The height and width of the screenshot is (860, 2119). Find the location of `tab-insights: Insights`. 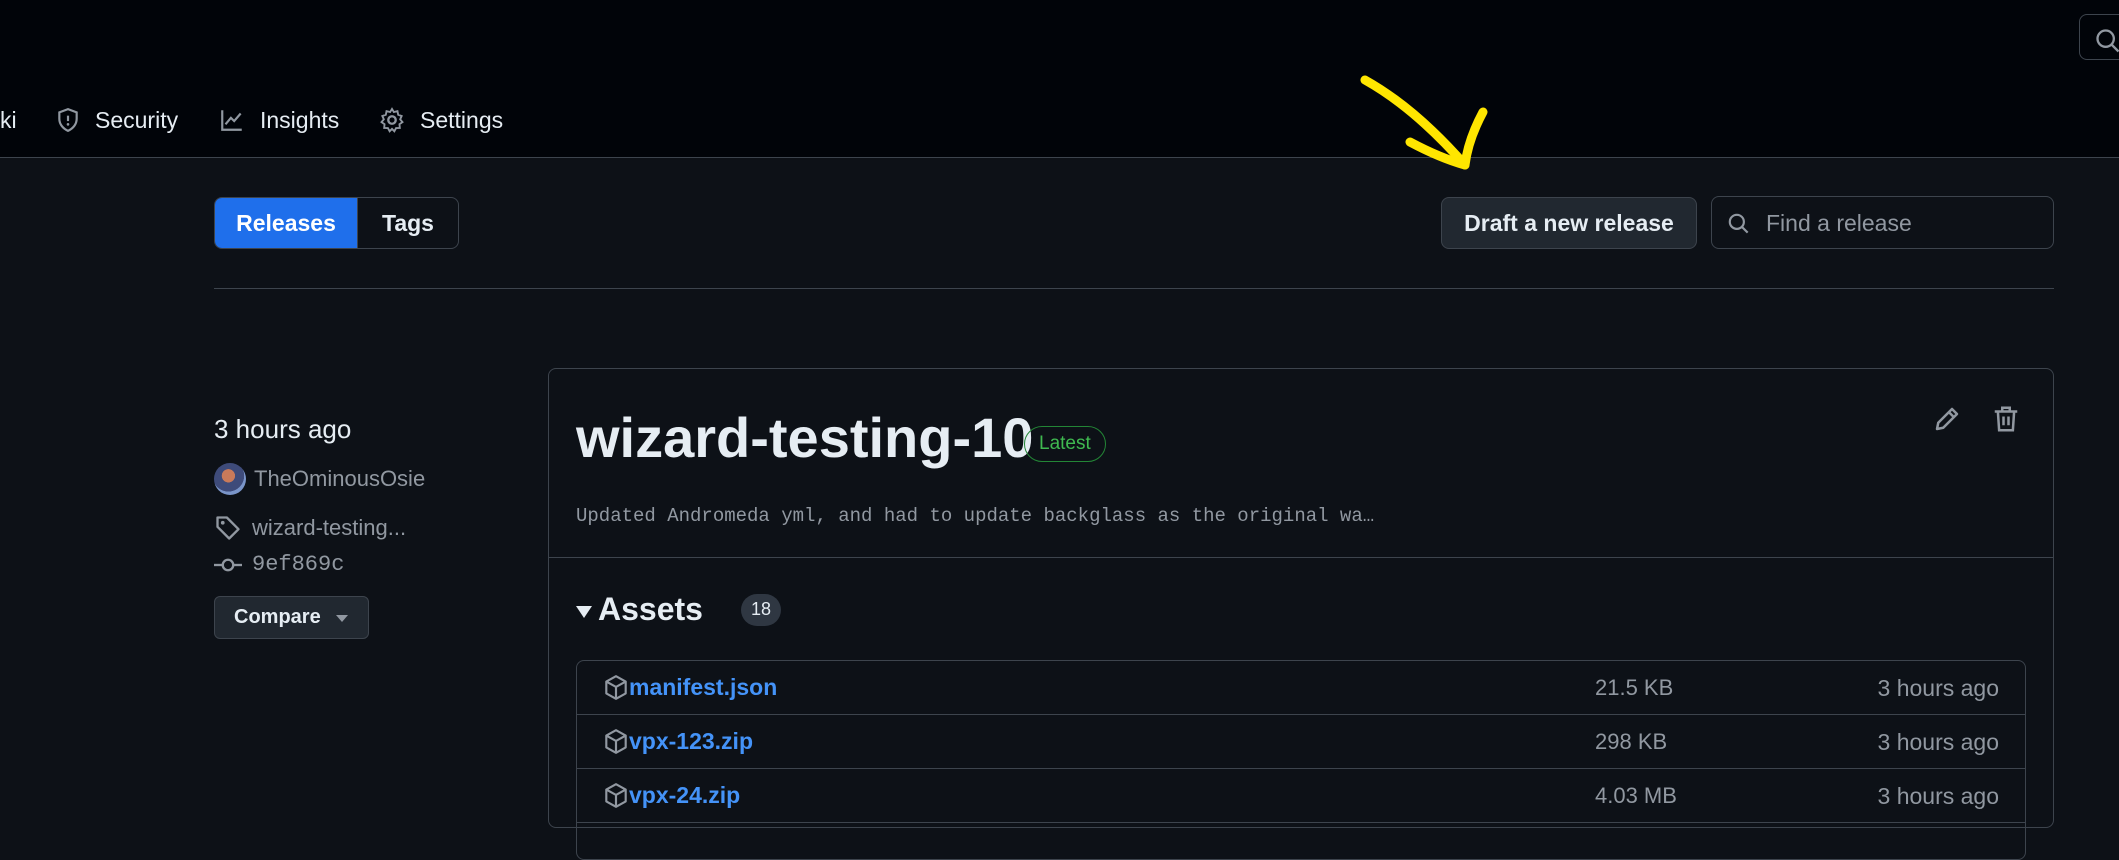

tab-insights: Insights is located at coordinates (278, 120).